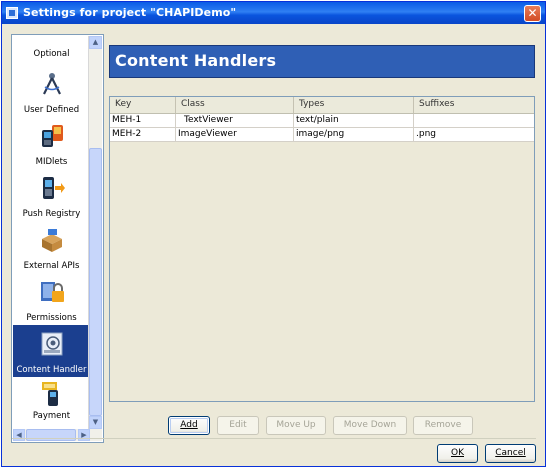 Image resolution: width=549 pixels, height=470 pixels. I want to click on close-button: ✕, so click(532, 13).